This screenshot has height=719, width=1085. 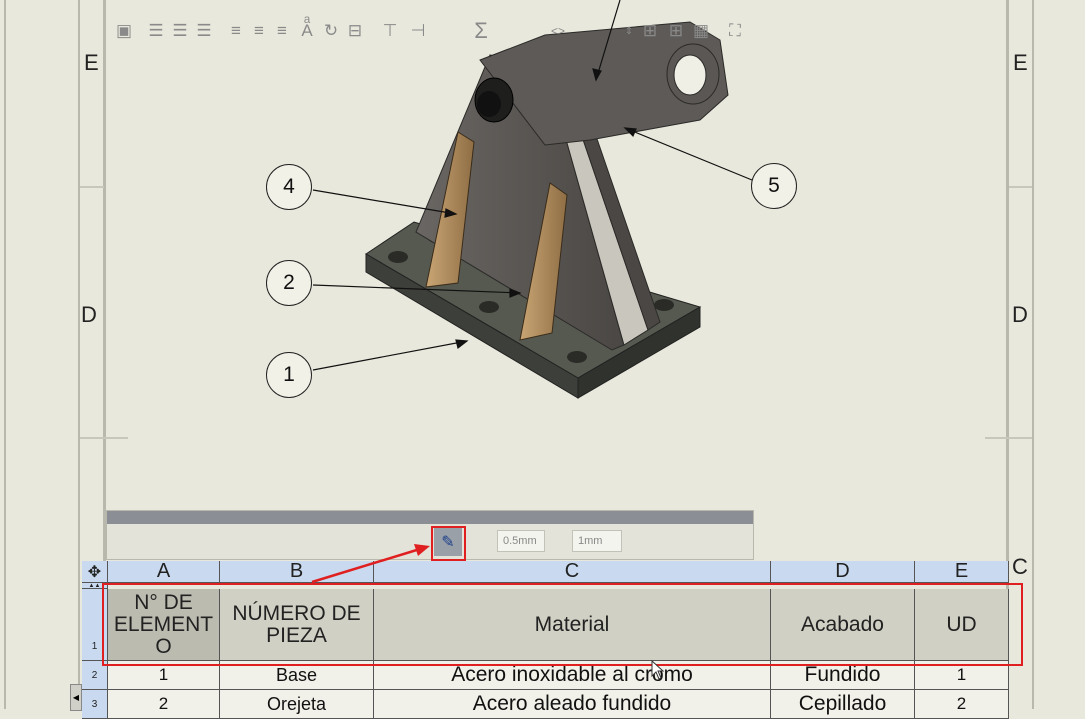 What do you see at coordinates (521, 541) in the screenshot?
I see `border-thickness-input: 0.5mm` at bounding box center [521, 541].